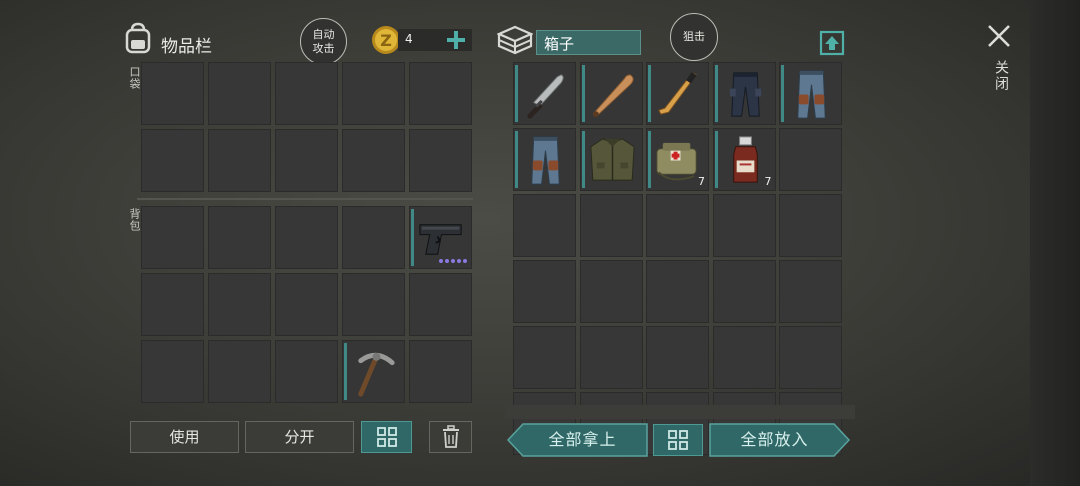 The width and height of the screenshot is (1080, 486). I want to click on sort-inventory-button, so click(386, 437).